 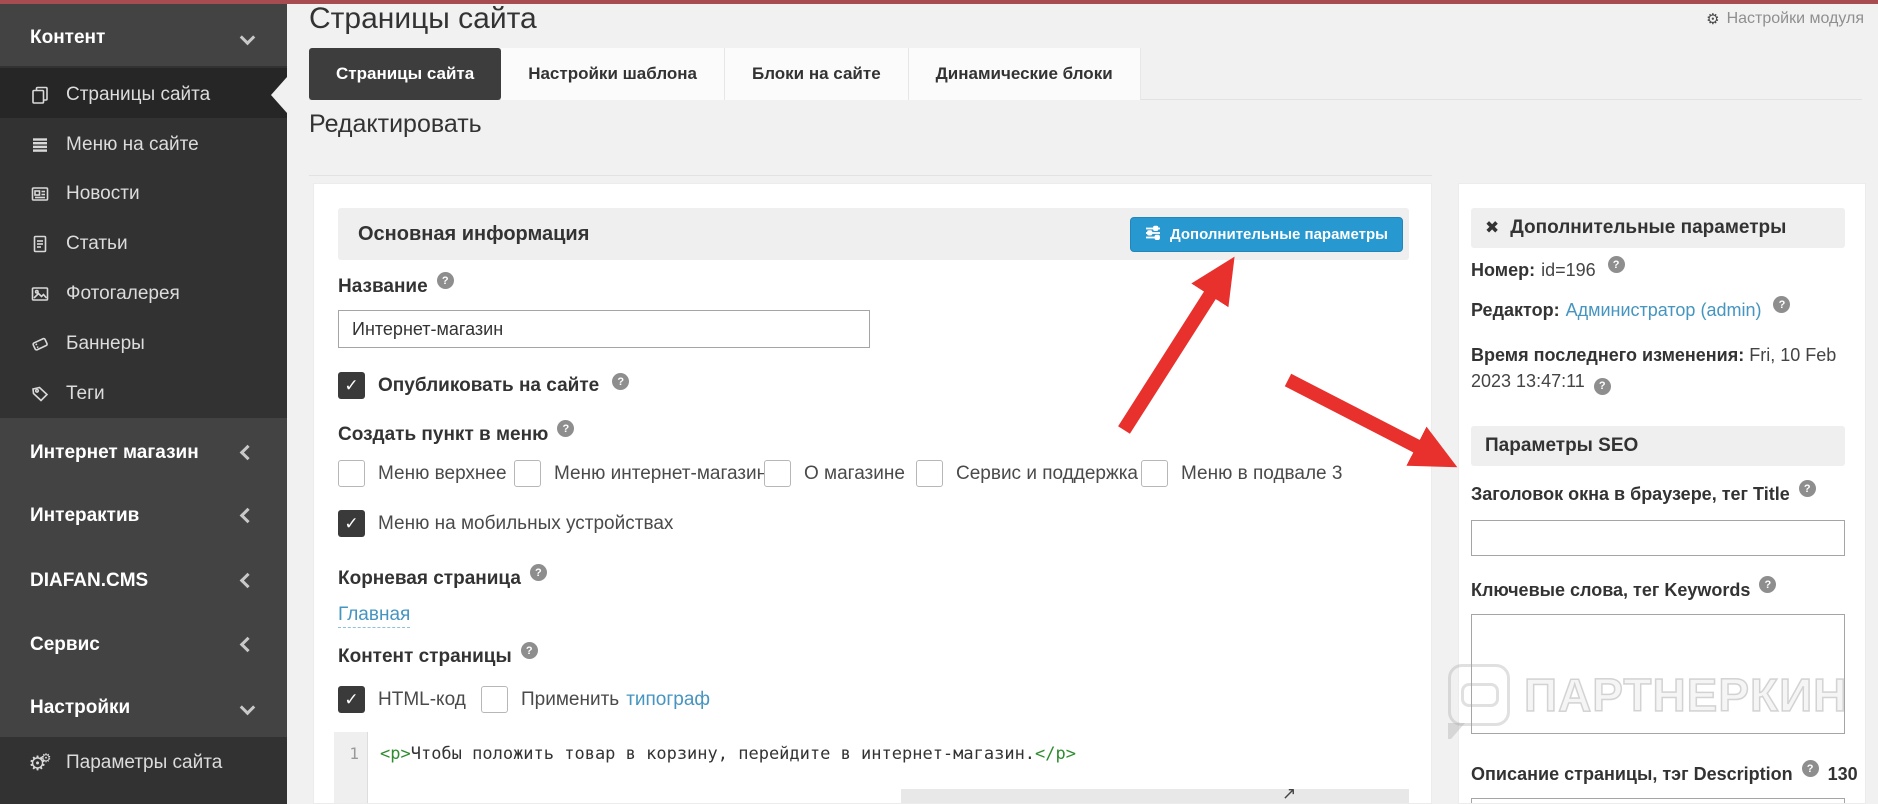 What do you see at coordinates (405, 74) in the screenshot?
I see `tab-site-pages: Страницы сайта` at bounding box center [405, 74].